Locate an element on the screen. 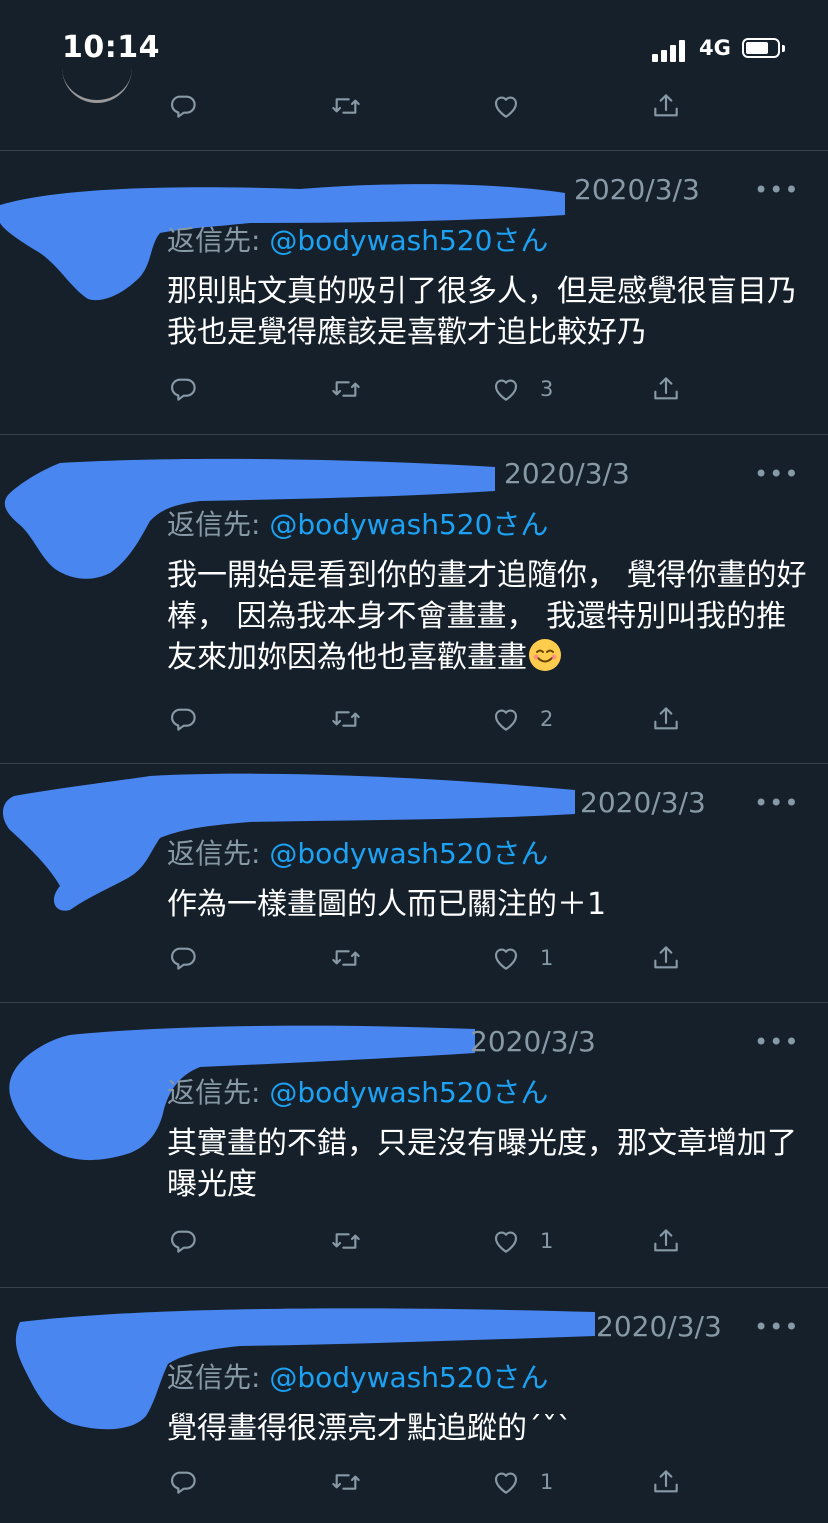 The image size is (828, 1523). battery-icon is located at coordinates (764, 49).